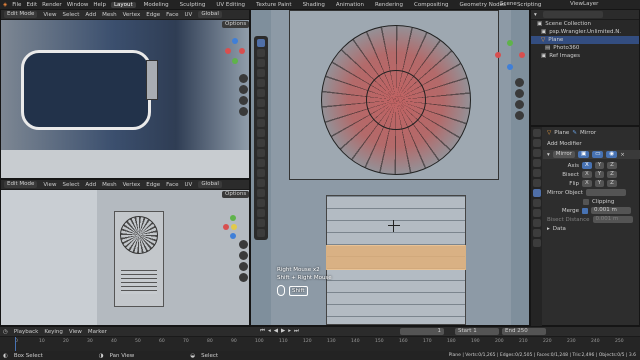 Image resolution: width=640 pixels, height=360 pixels. What do you see at coordinates (508, 4) in the screenshot?
I see `scene-selector: Scene` at bounding box center [508, 4].